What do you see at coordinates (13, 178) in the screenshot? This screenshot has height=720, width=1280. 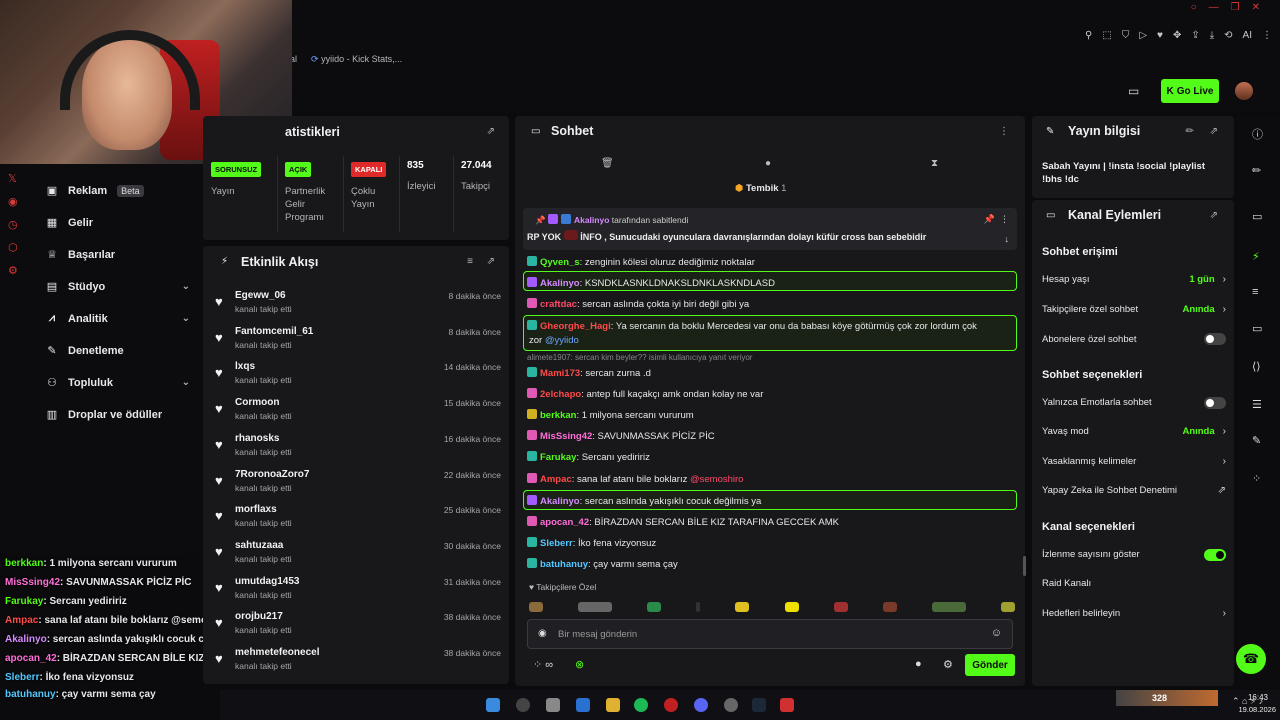 I see `x-icon: 𝕏` at bounding box center [13, 178].